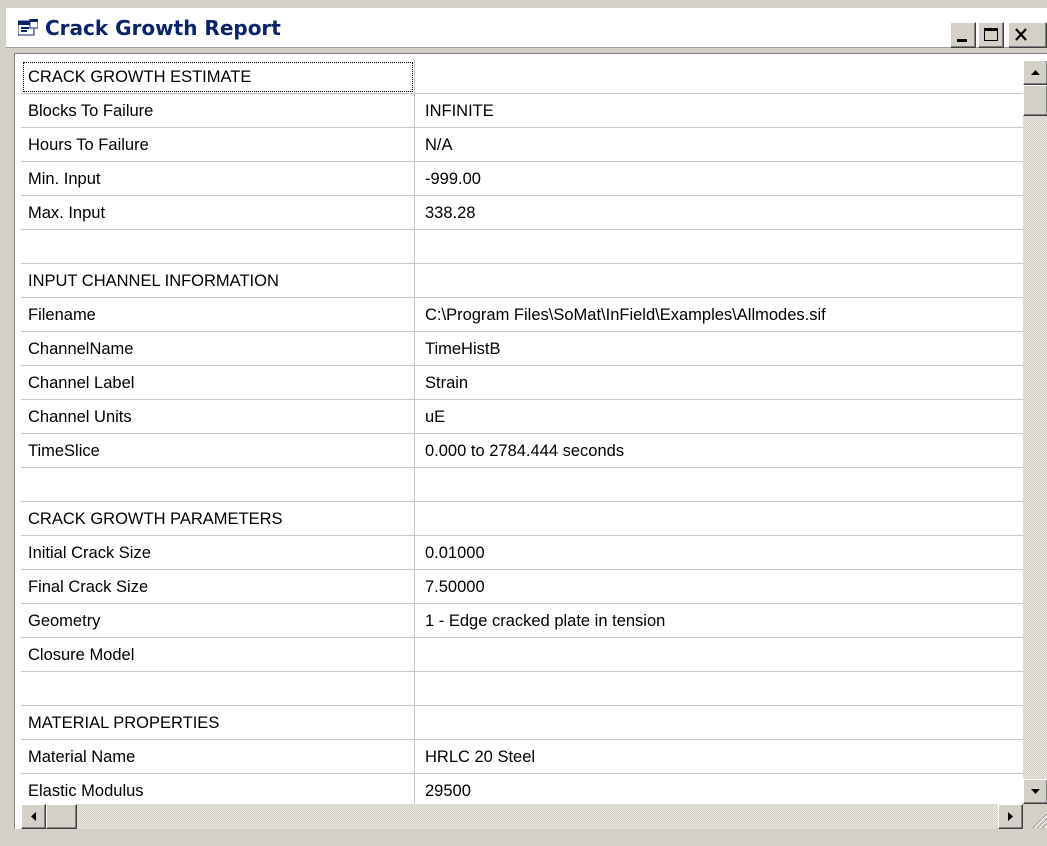  What do you see at coordinates (218, 145) in the screenshot?
I see `row-label-cell: Hours To Failure` at bounding box center [218, 145].